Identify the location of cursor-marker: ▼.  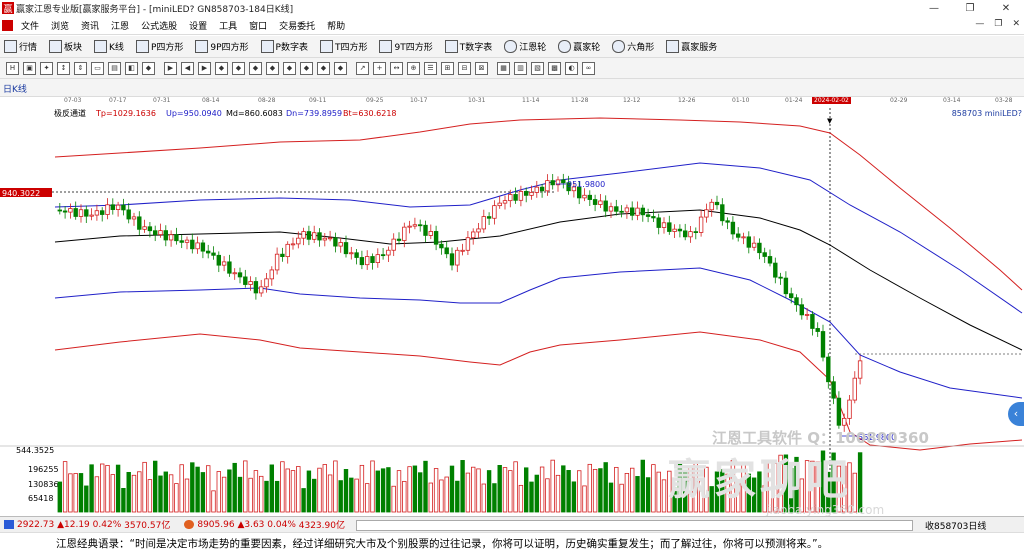
(830, 121).